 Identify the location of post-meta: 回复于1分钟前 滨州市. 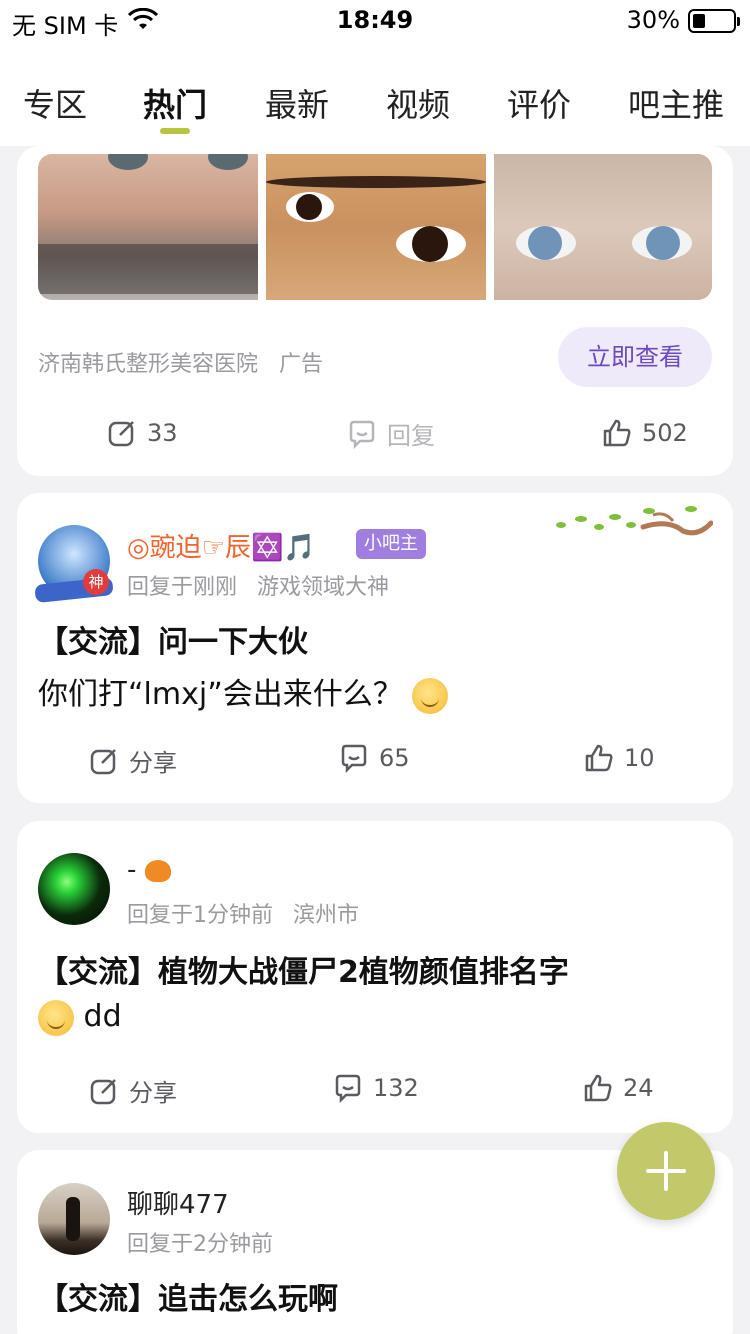
(253, 913).